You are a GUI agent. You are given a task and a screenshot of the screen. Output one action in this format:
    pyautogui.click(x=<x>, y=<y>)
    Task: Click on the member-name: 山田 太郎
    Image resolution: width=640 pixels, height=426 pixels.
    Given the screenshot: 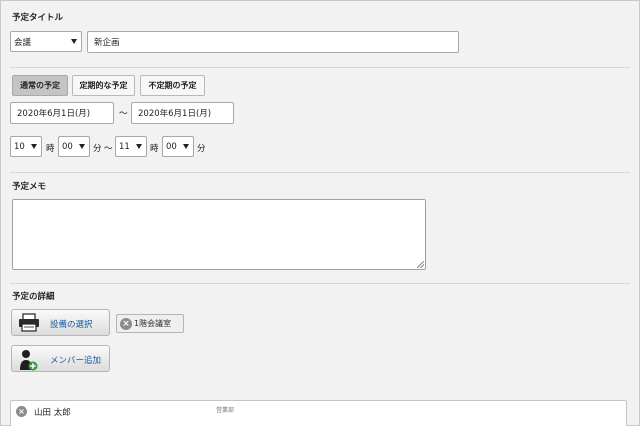 What is the action you would take?
    pyautogui.click(x=52, y=413)
    